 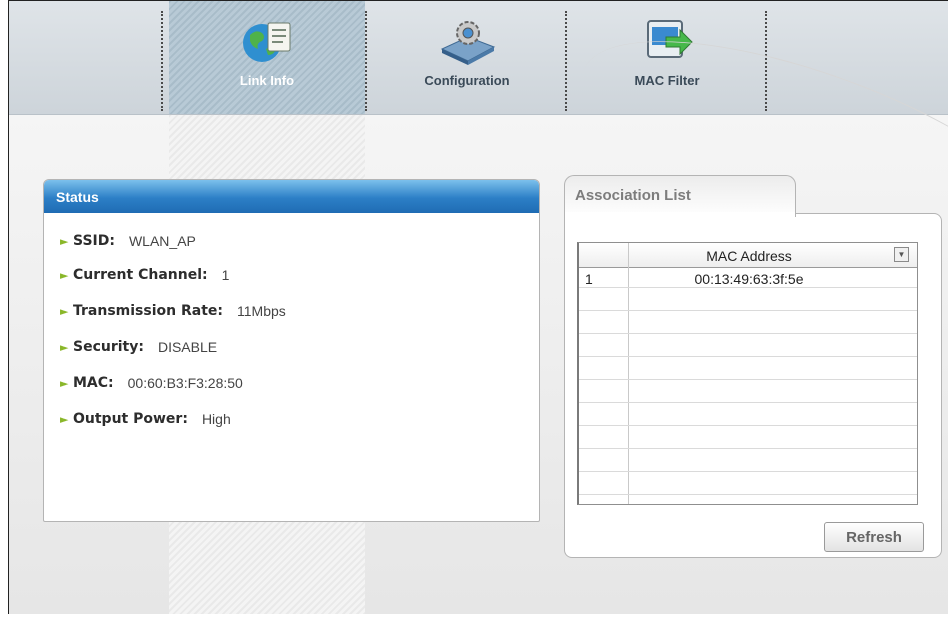 I want to click on table-header: MAC Address ▼, so click(x=748, y=255).